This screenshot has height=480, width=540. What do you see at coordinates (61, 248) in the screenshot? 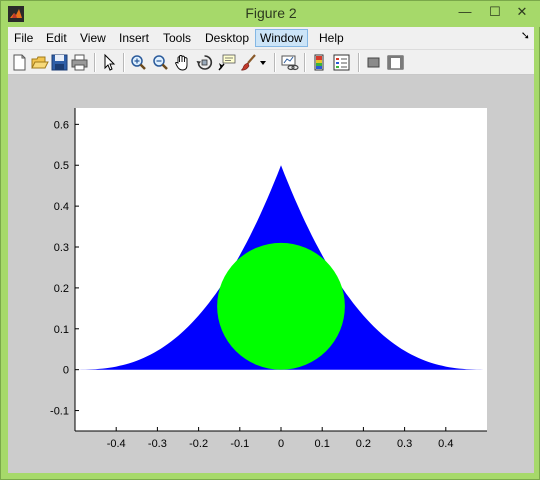
I see `y-tick-label: 0.3` at bounding box center [61, 248].